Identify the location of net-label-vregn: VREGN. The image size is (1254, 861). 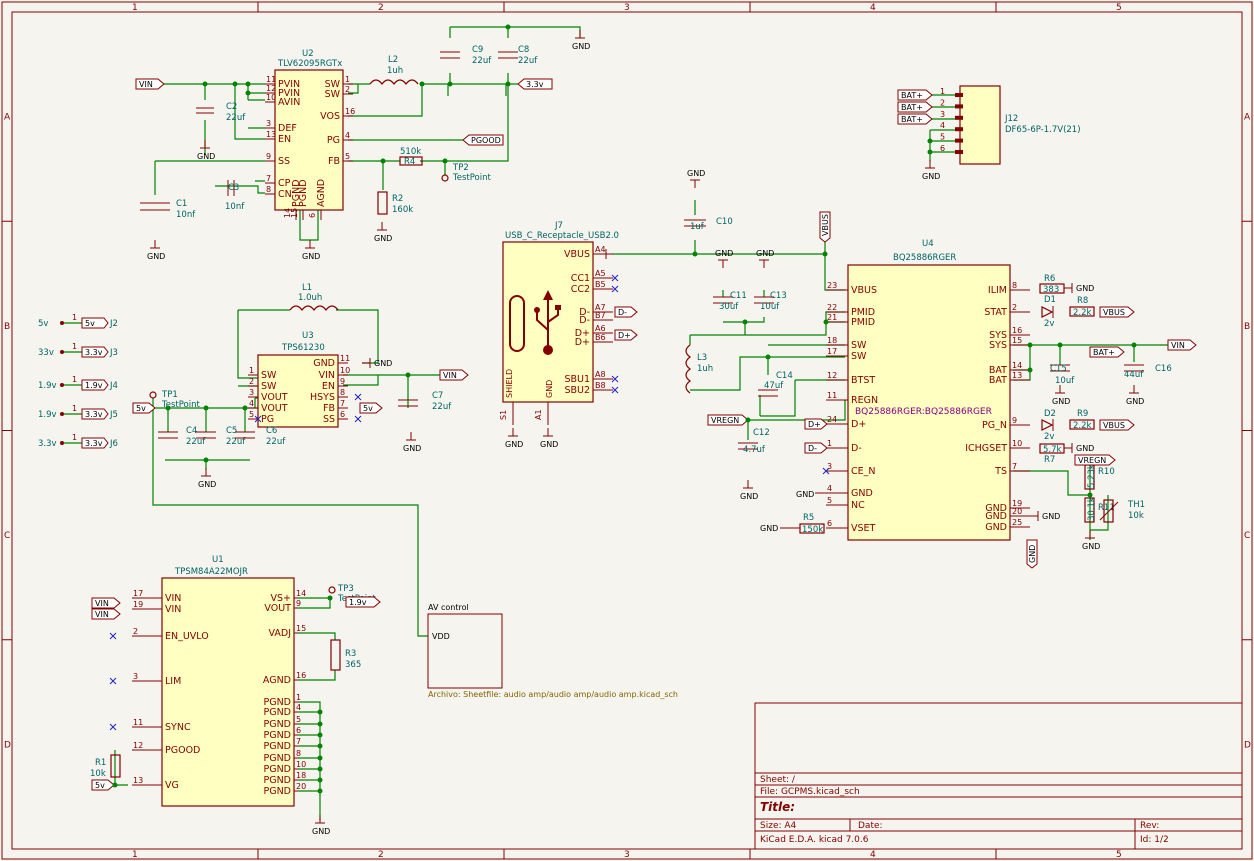
(1095, 460).